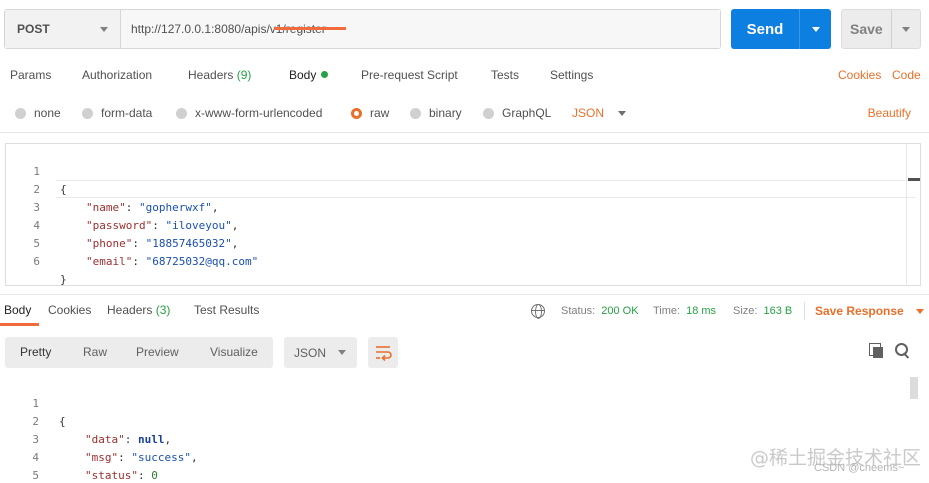 The height and width of the screenshot is (483, 929). Describe the element at coordinates (588, 113) in the screenshot. I see `language-label: JSON` at that location.